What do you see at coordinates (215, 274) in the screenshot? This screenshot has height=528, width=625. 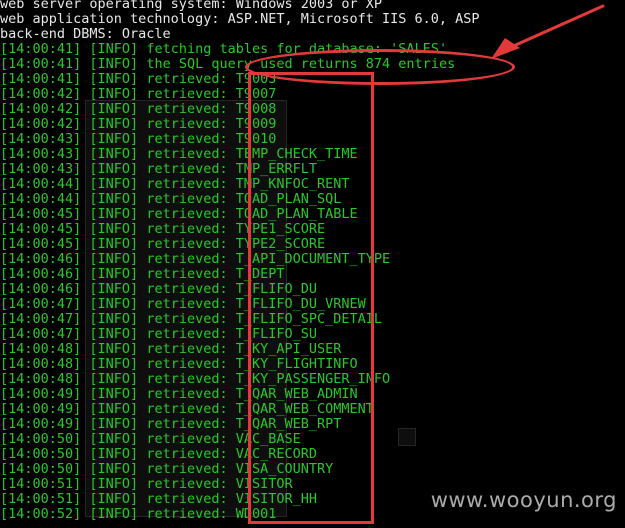 I see `log-msg: retrieved: T_DEPT` at bounding box center [215, 274].